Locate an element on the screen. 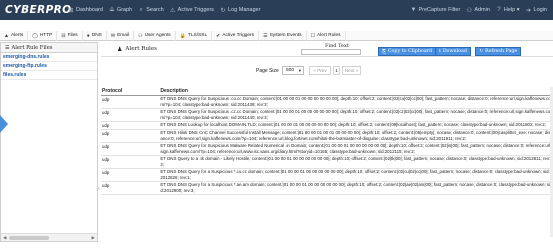  nav-item-triggers: ⚠ Active Triggers is located at coordinates (192, 10).